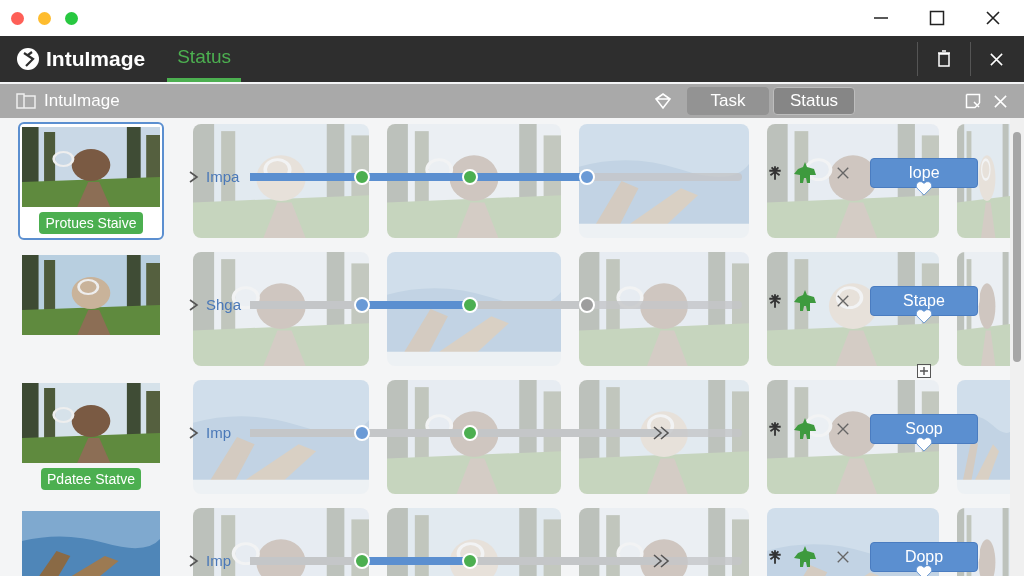 The image size is (1024, 576). I want to click on panel-title: IntuImage, so click(82, 101).